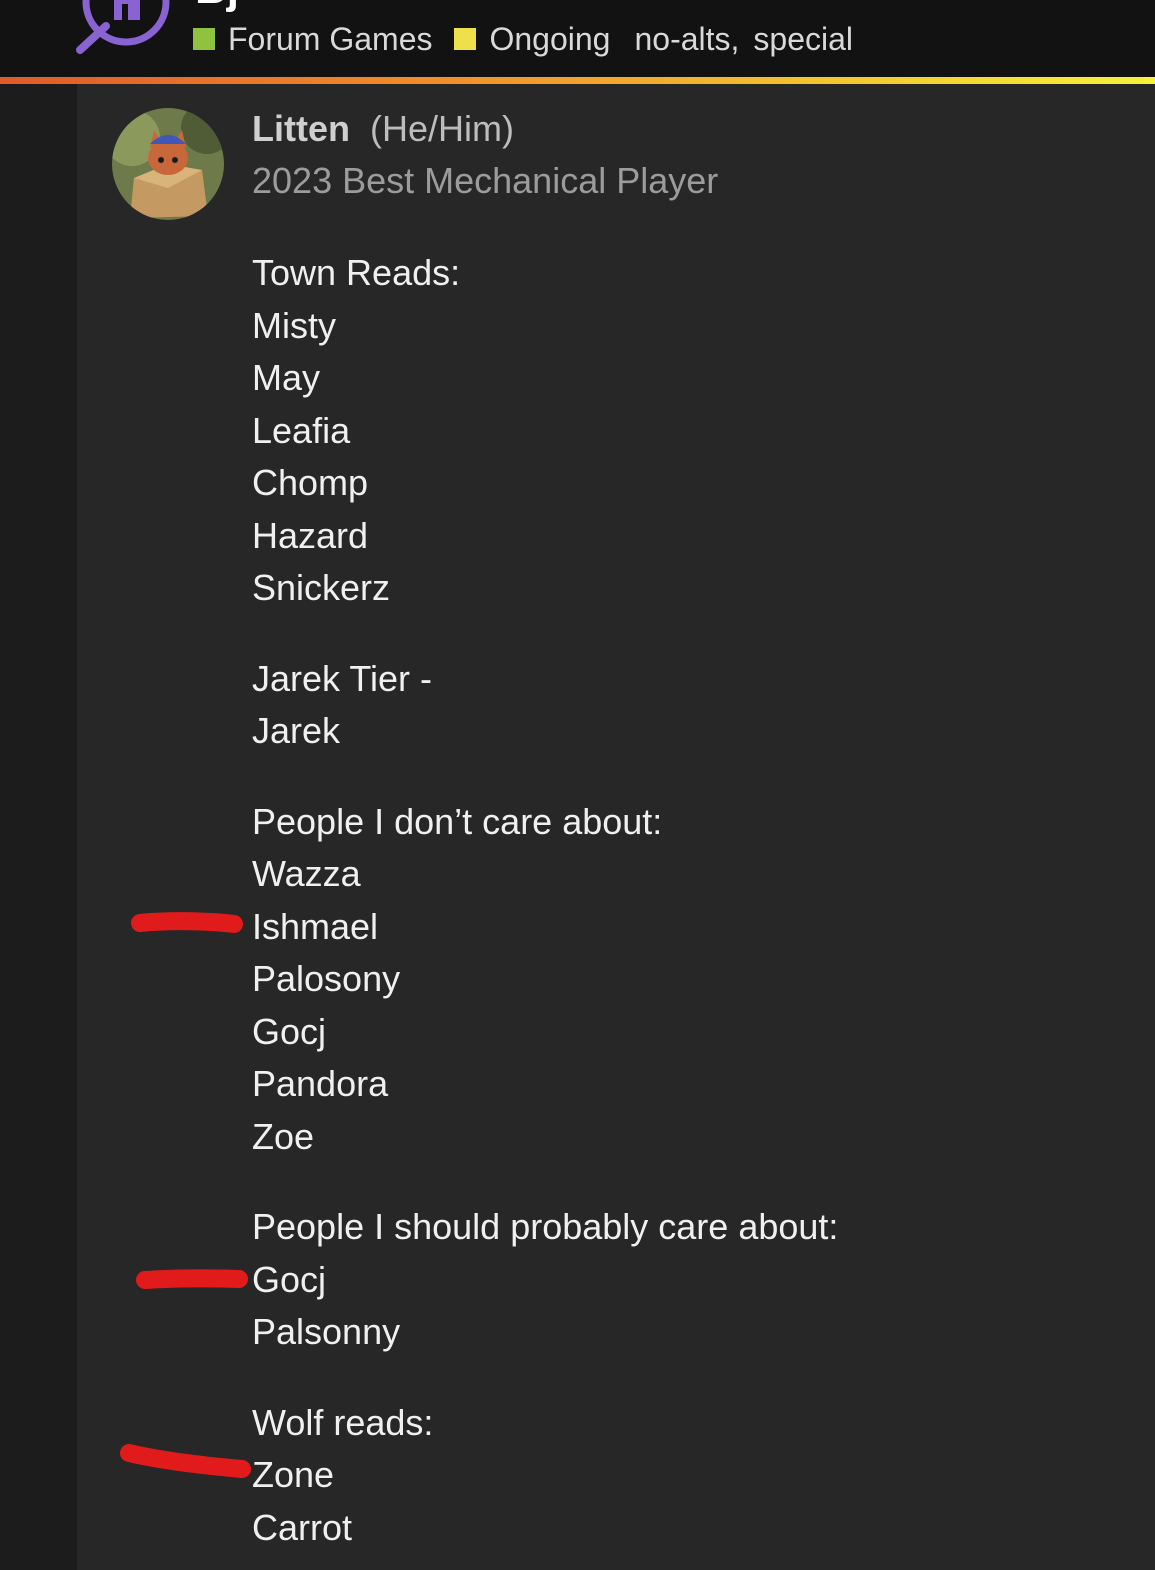 This screenshot has width=1155, height=1570. Describe the element at coordinates (294, 325) in the screenshot. I see `list-item: Misty` at that location.